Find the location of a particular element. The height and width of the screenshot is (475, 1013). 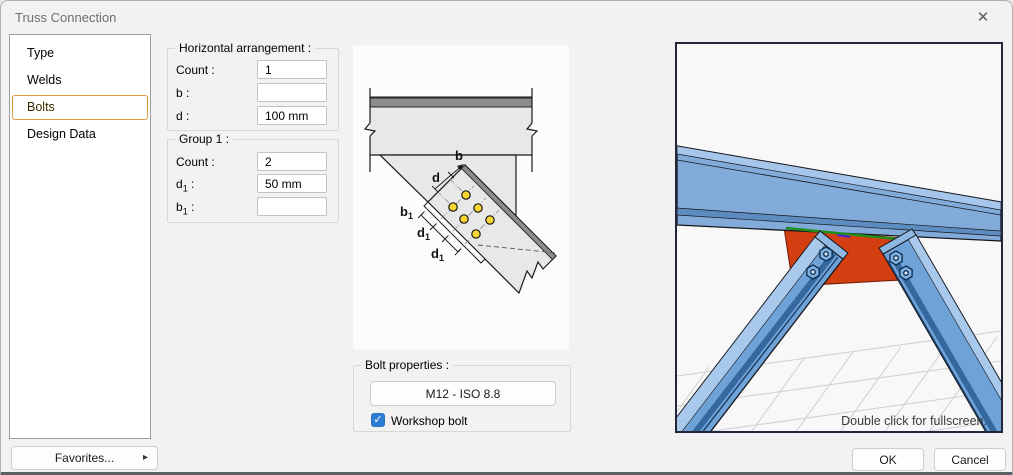

sidebar-item-bolts: Bolts is located at coordinates (80, 107).